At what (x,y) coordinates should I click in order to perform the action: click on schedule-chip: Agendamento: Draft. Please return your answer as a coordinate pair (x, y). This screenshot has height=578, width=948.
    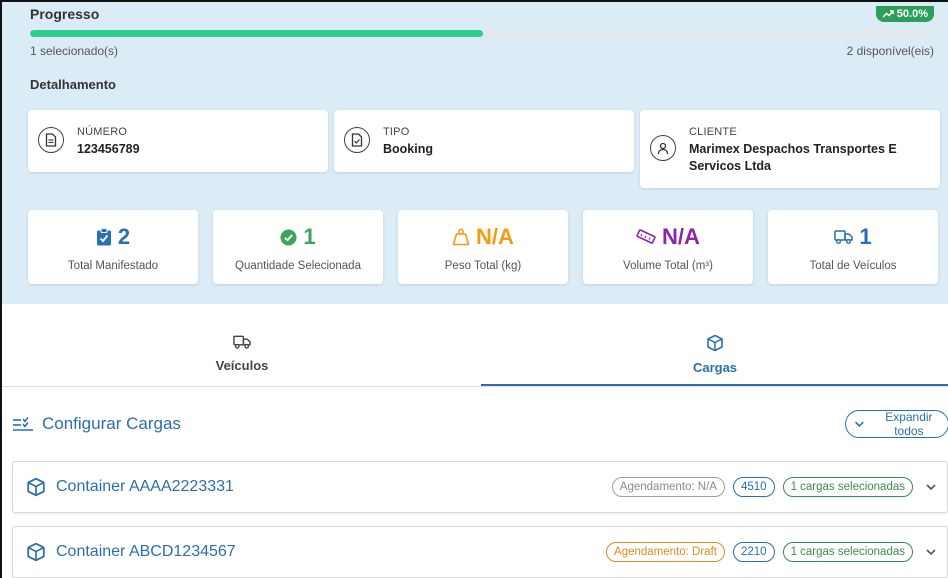
    Looking at the image, I should click on (665, 552).